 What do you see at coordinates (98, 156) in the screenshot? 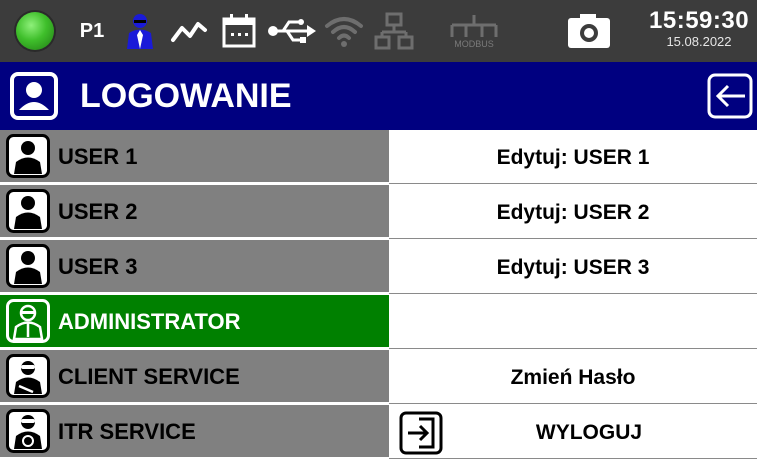
I see `user-label: USER 1` at bounding box center [98, 156].